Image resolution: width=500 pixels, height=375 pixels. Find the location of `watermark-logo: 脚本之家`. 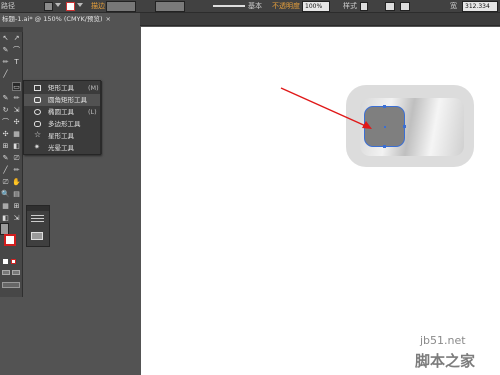

watermark-logo: 脚本之家 is located at coordinates (445, 361).